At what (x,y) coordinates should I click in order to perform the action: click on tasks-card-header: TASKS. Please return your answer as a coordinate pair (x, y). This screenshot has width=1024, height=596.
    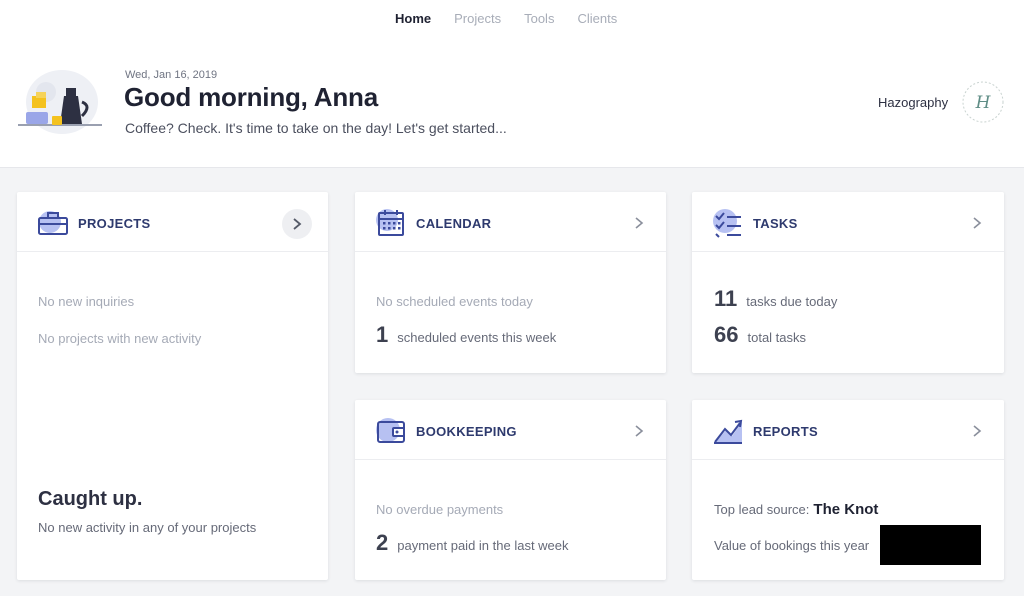
    Looking at the image, I should click on (848, 222).